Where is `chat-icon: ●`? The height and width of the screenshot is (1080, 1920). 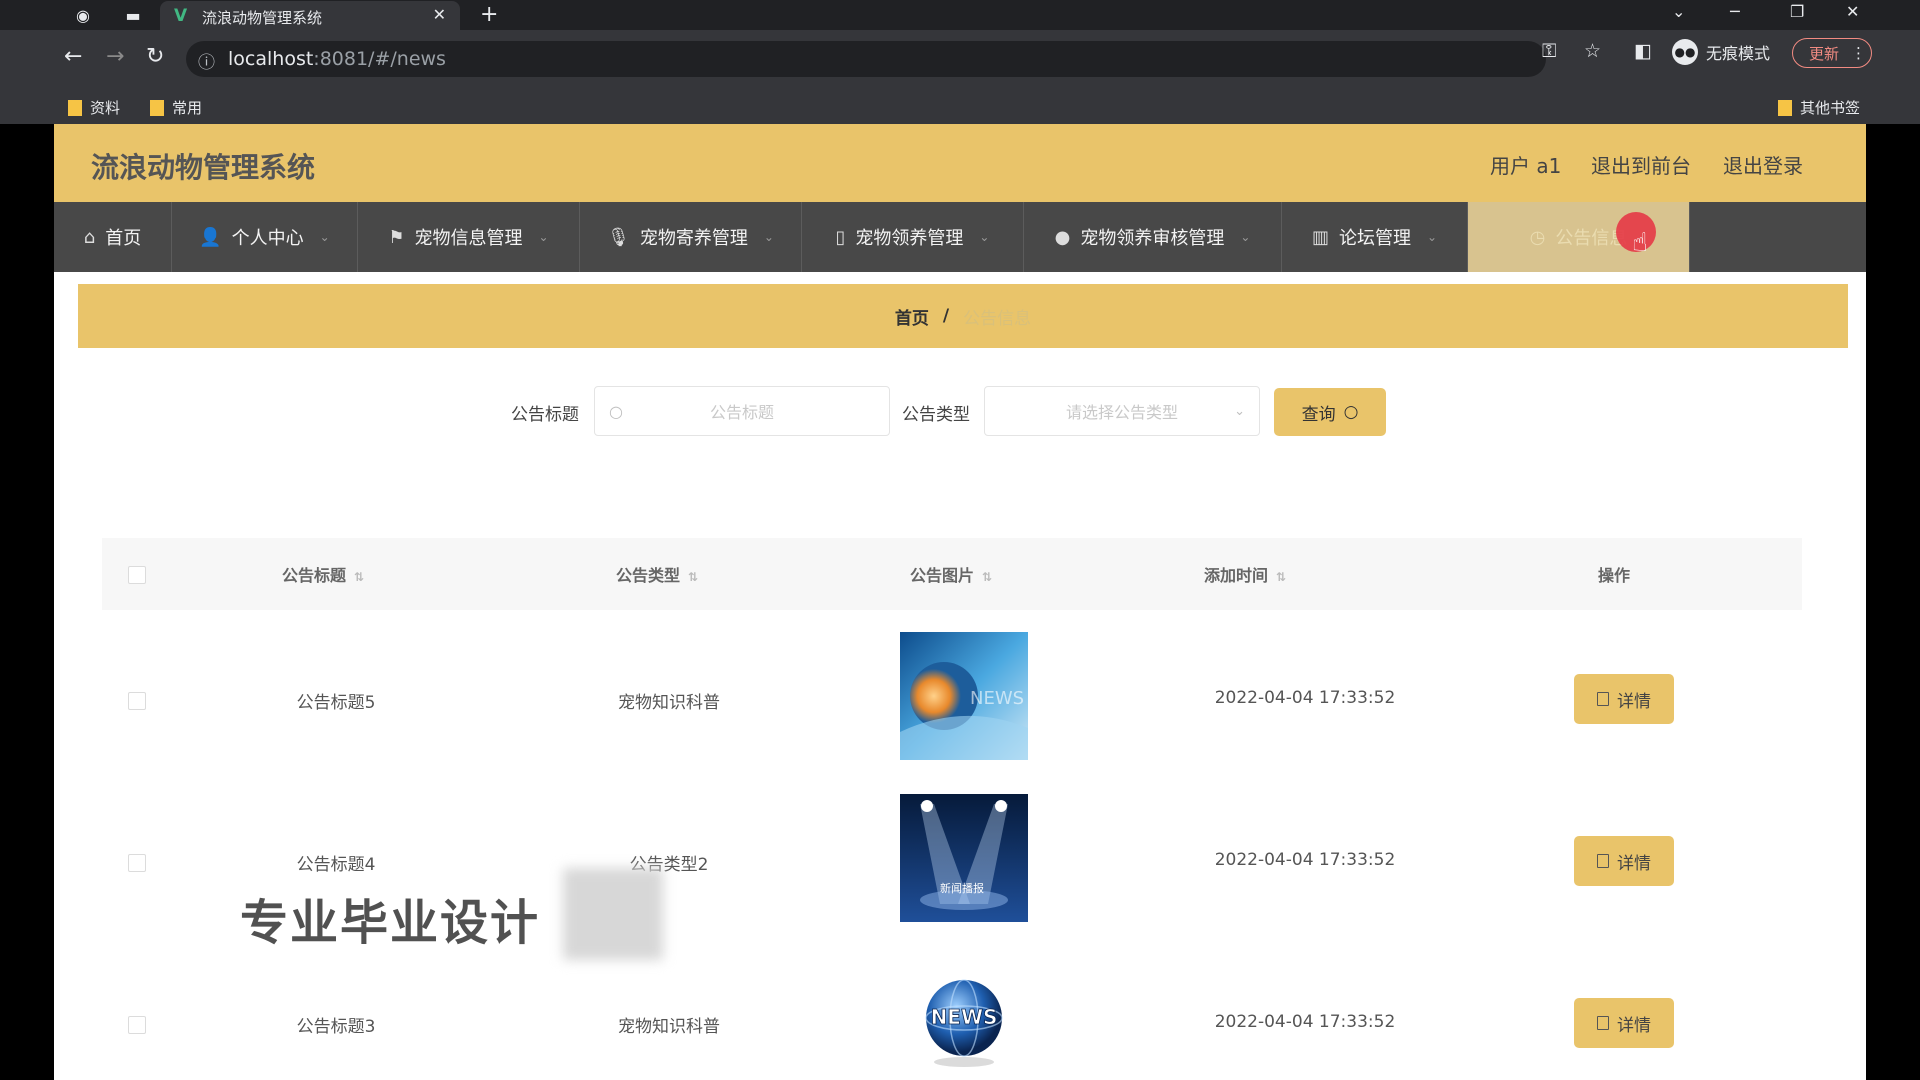 chat-icon: ● is located at coordinates (1062, 237).